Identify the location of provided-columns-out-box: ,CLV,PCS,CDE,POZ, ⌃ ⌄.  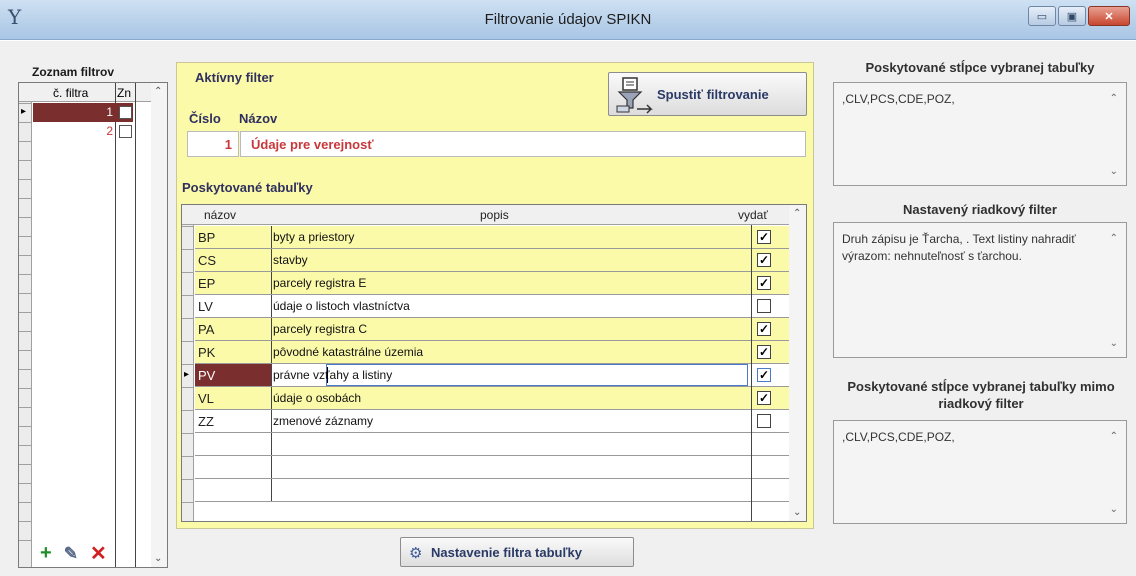
(980, 472).